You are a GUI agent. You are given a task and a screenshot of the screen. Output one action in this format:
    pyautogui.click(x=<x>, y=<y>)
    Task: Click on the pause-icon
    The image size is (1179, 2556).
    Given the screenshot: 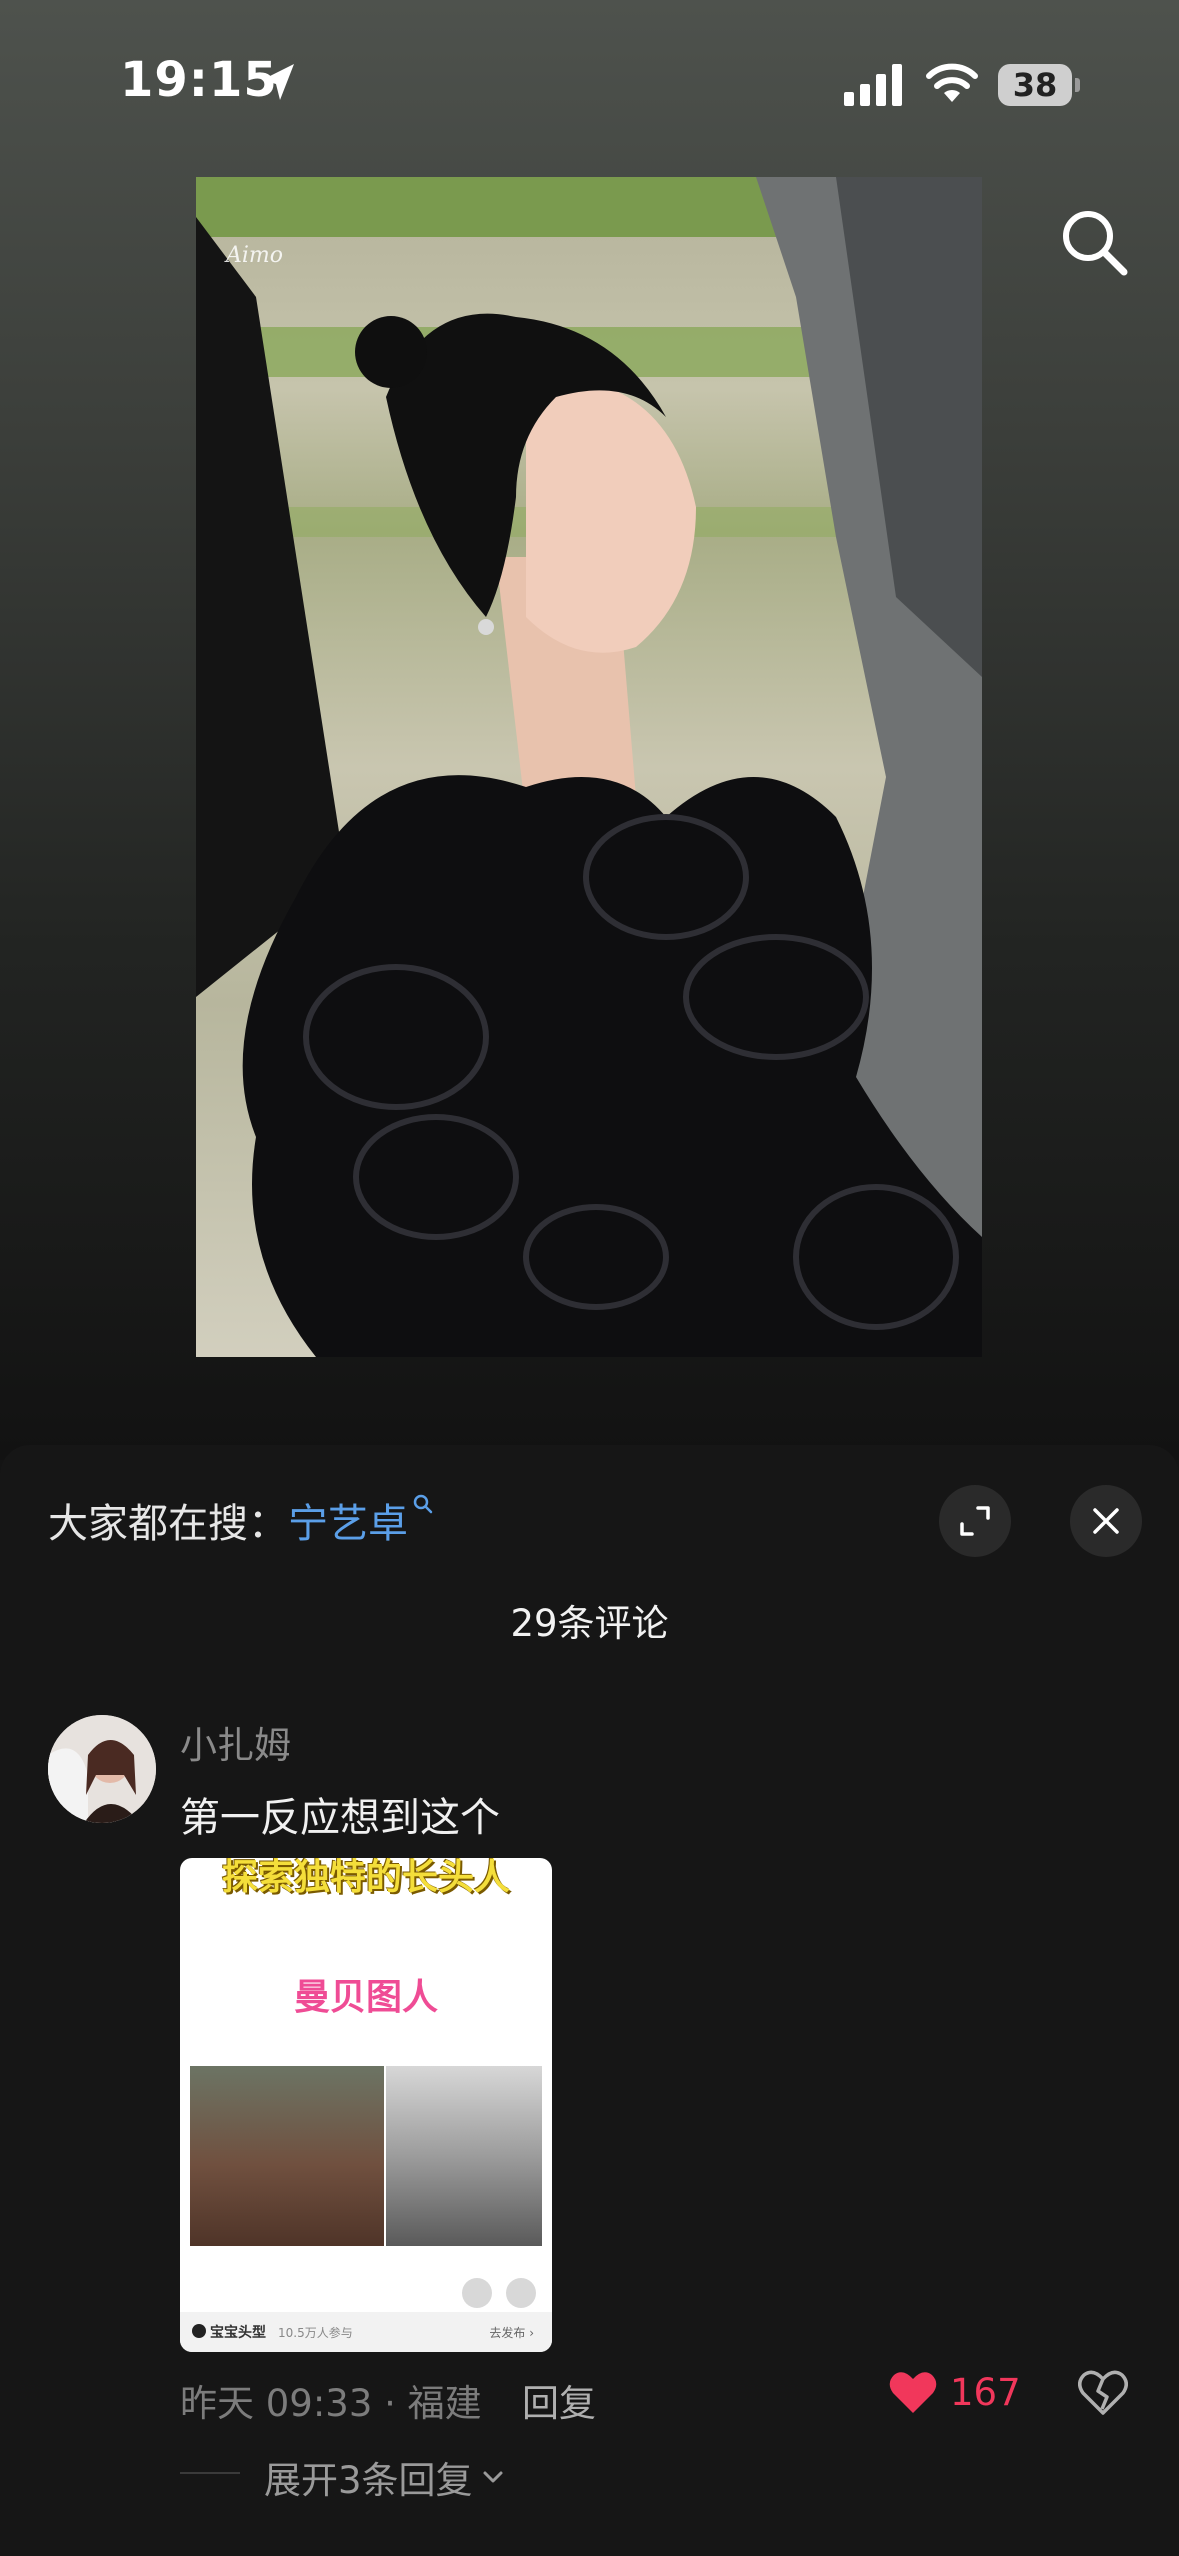 What is the action you would take?
    pyautogui.click(x=521, y=2293)
    